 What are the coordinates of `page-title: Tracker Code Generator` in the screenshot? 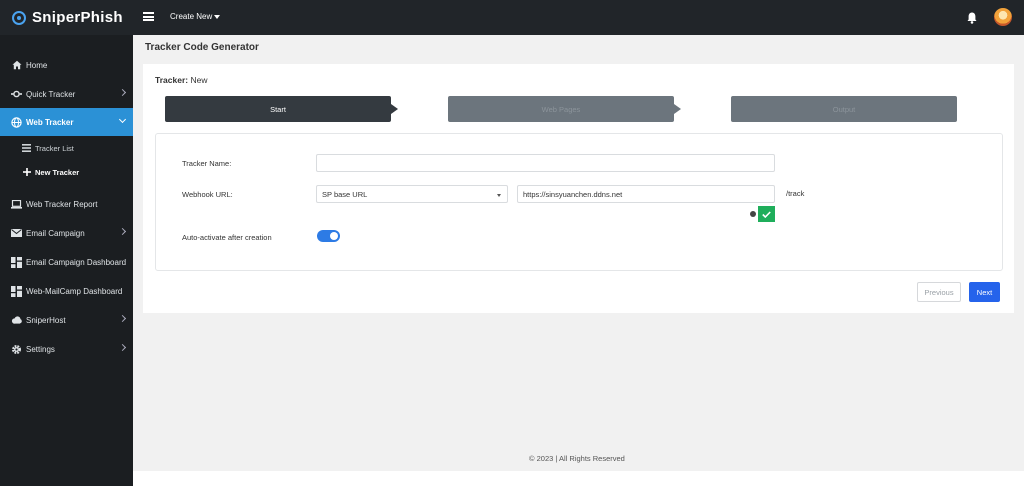 It's located at (202, 47).